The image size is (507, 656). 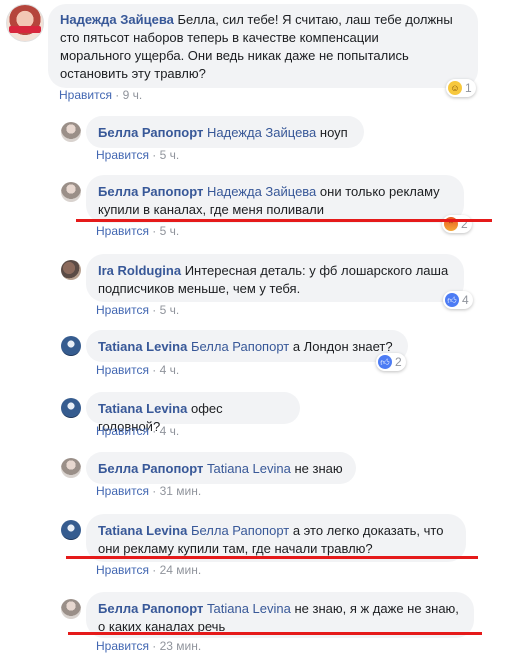 I want to click on reaction-count: 1, so click(x=468, y=88).